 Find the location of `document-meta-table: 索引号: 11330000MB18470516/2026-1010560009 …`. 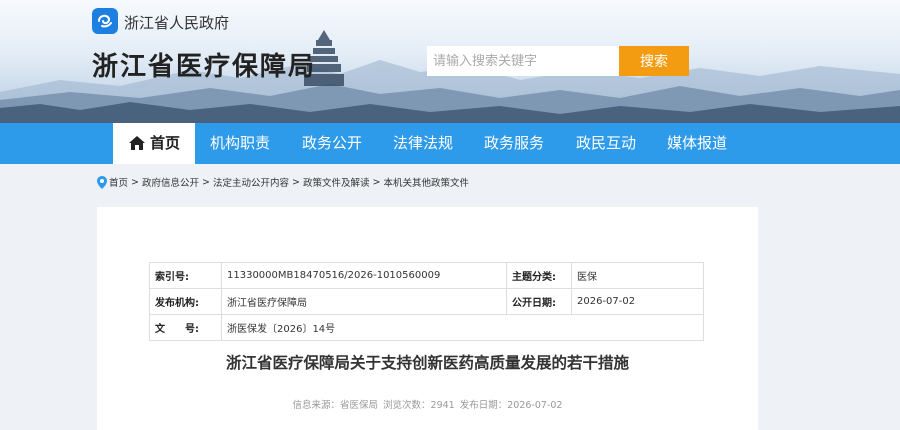

document-meta-table: 索引号: 11330000MB18470516/2026-1010560009 … is located at coordinates (426, 301).